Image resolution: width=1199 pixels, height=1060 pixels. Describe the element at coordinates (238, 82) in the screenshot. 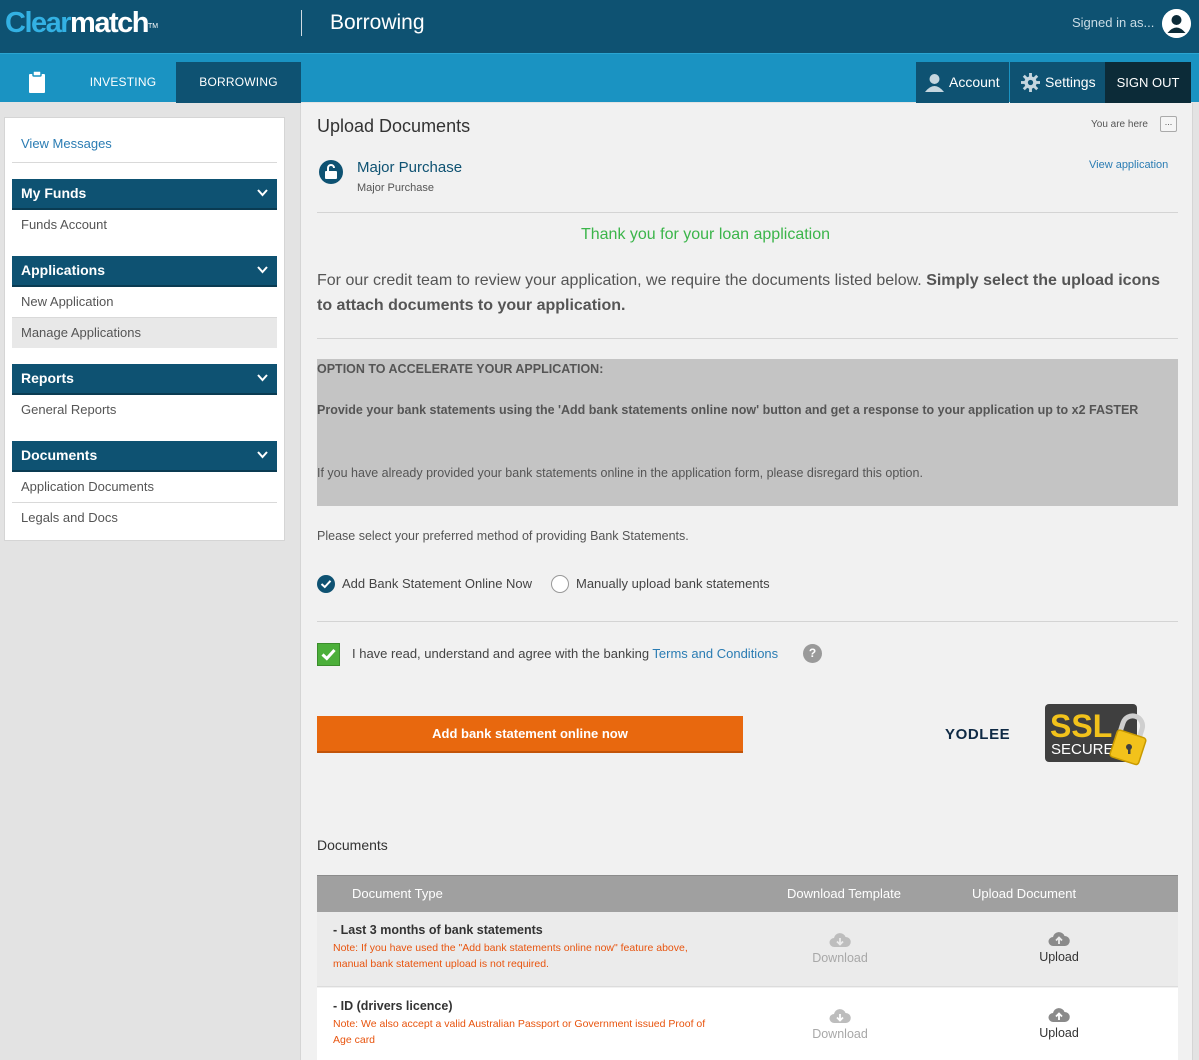

I see `tab-borrowing: BORROWING` at that location.